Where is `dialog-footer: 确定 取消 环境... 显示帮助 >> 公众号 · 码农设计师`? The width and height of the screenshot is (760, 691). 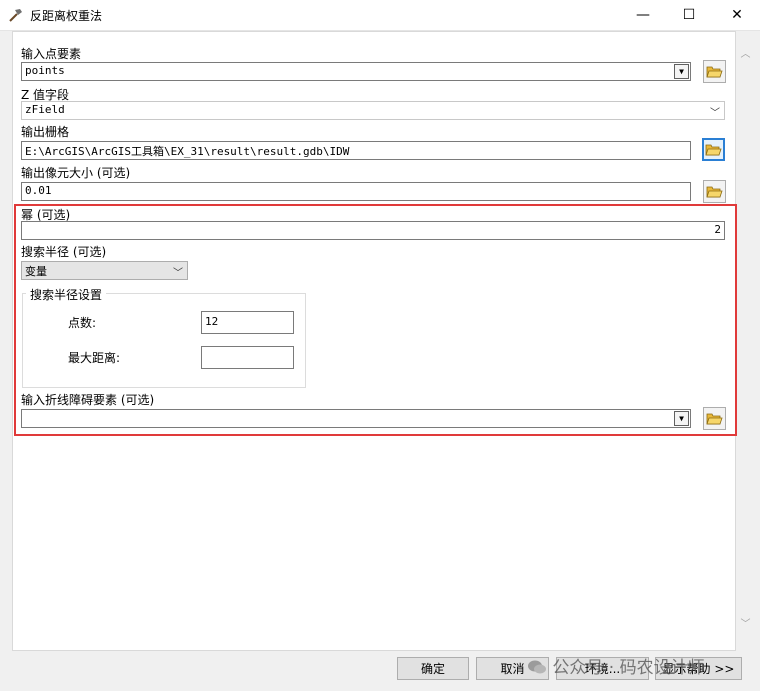
dialog-footer: 确定 取消 环境... 显示帮助 >> 公众号 · 码农设计师 is located at coordinates (380, 672).